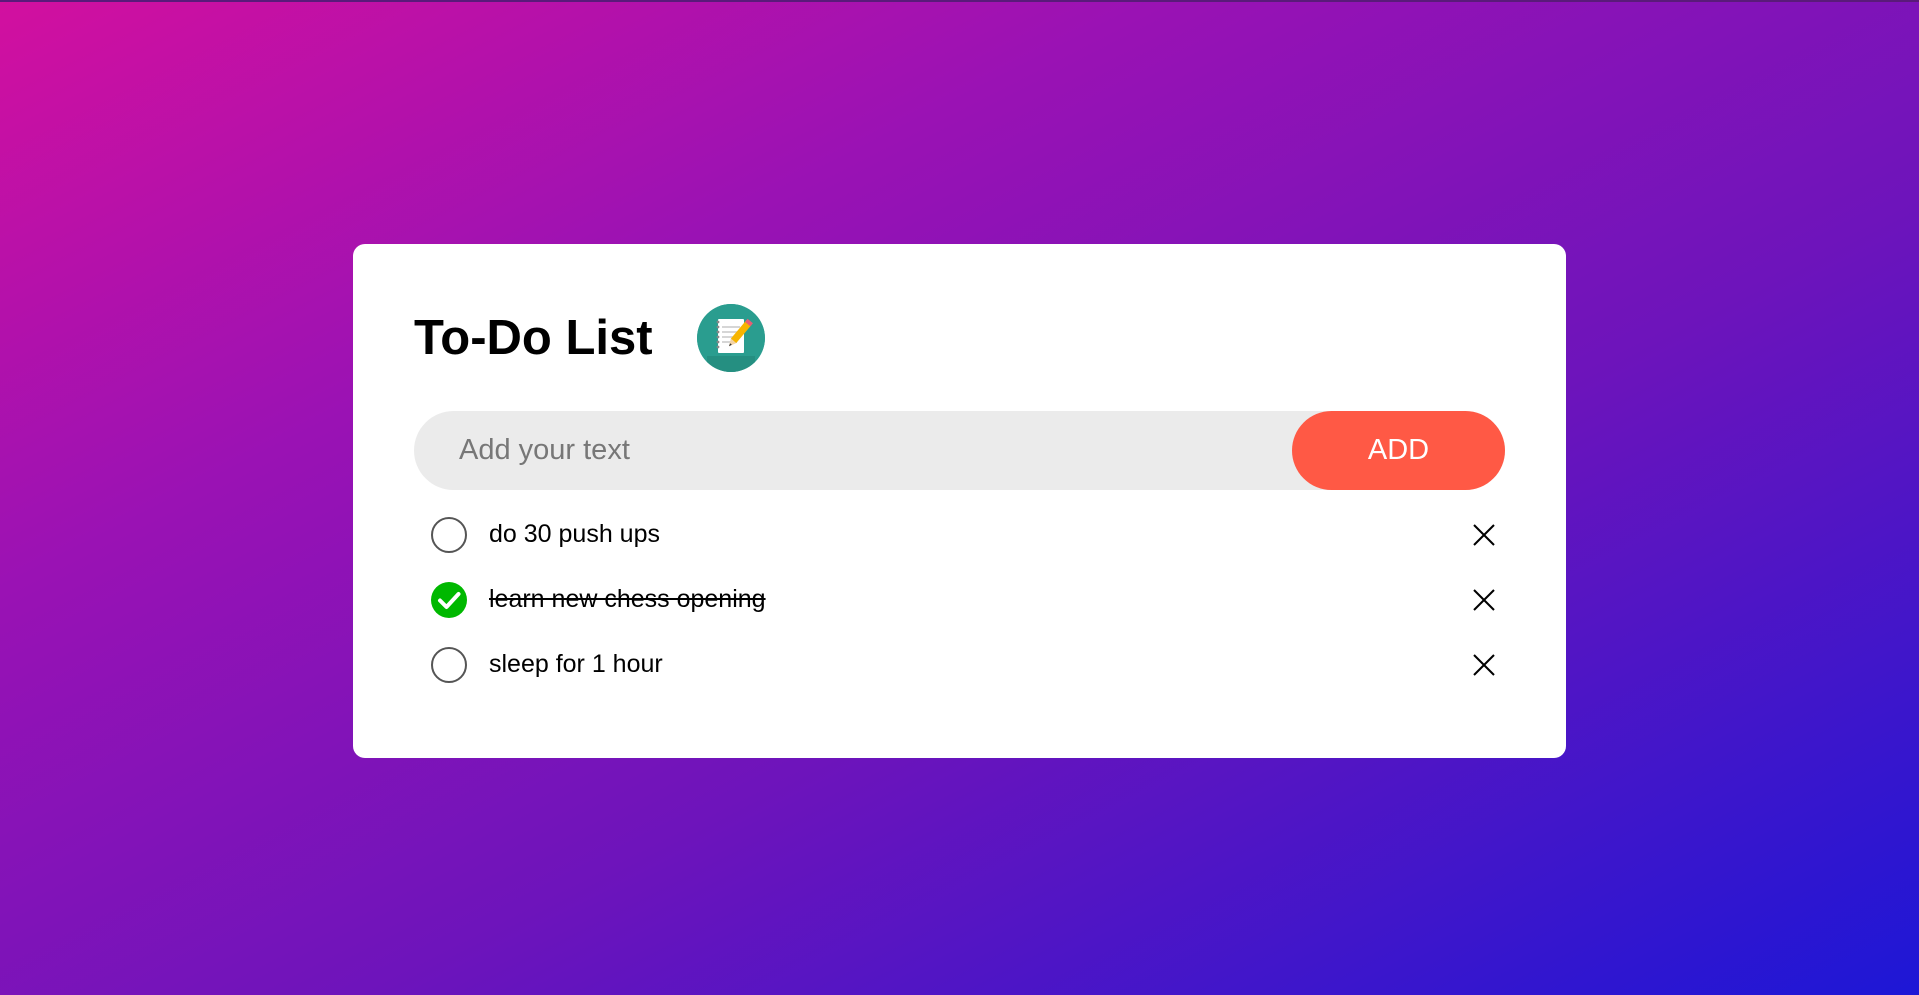 Image resolution: width=1919 pixels, height=995 pixels. I want to click on top-border, so click(959, 1).